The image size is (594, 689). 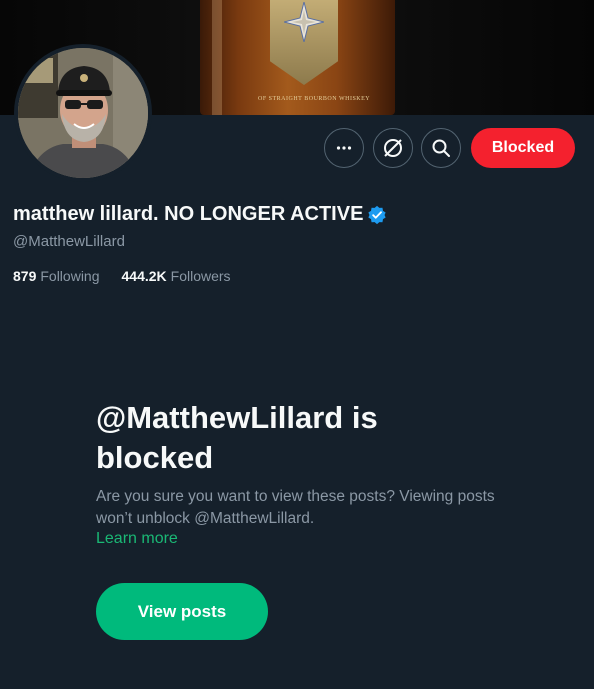 I want to click on more-dots-icon, so click(x=344, y=148).